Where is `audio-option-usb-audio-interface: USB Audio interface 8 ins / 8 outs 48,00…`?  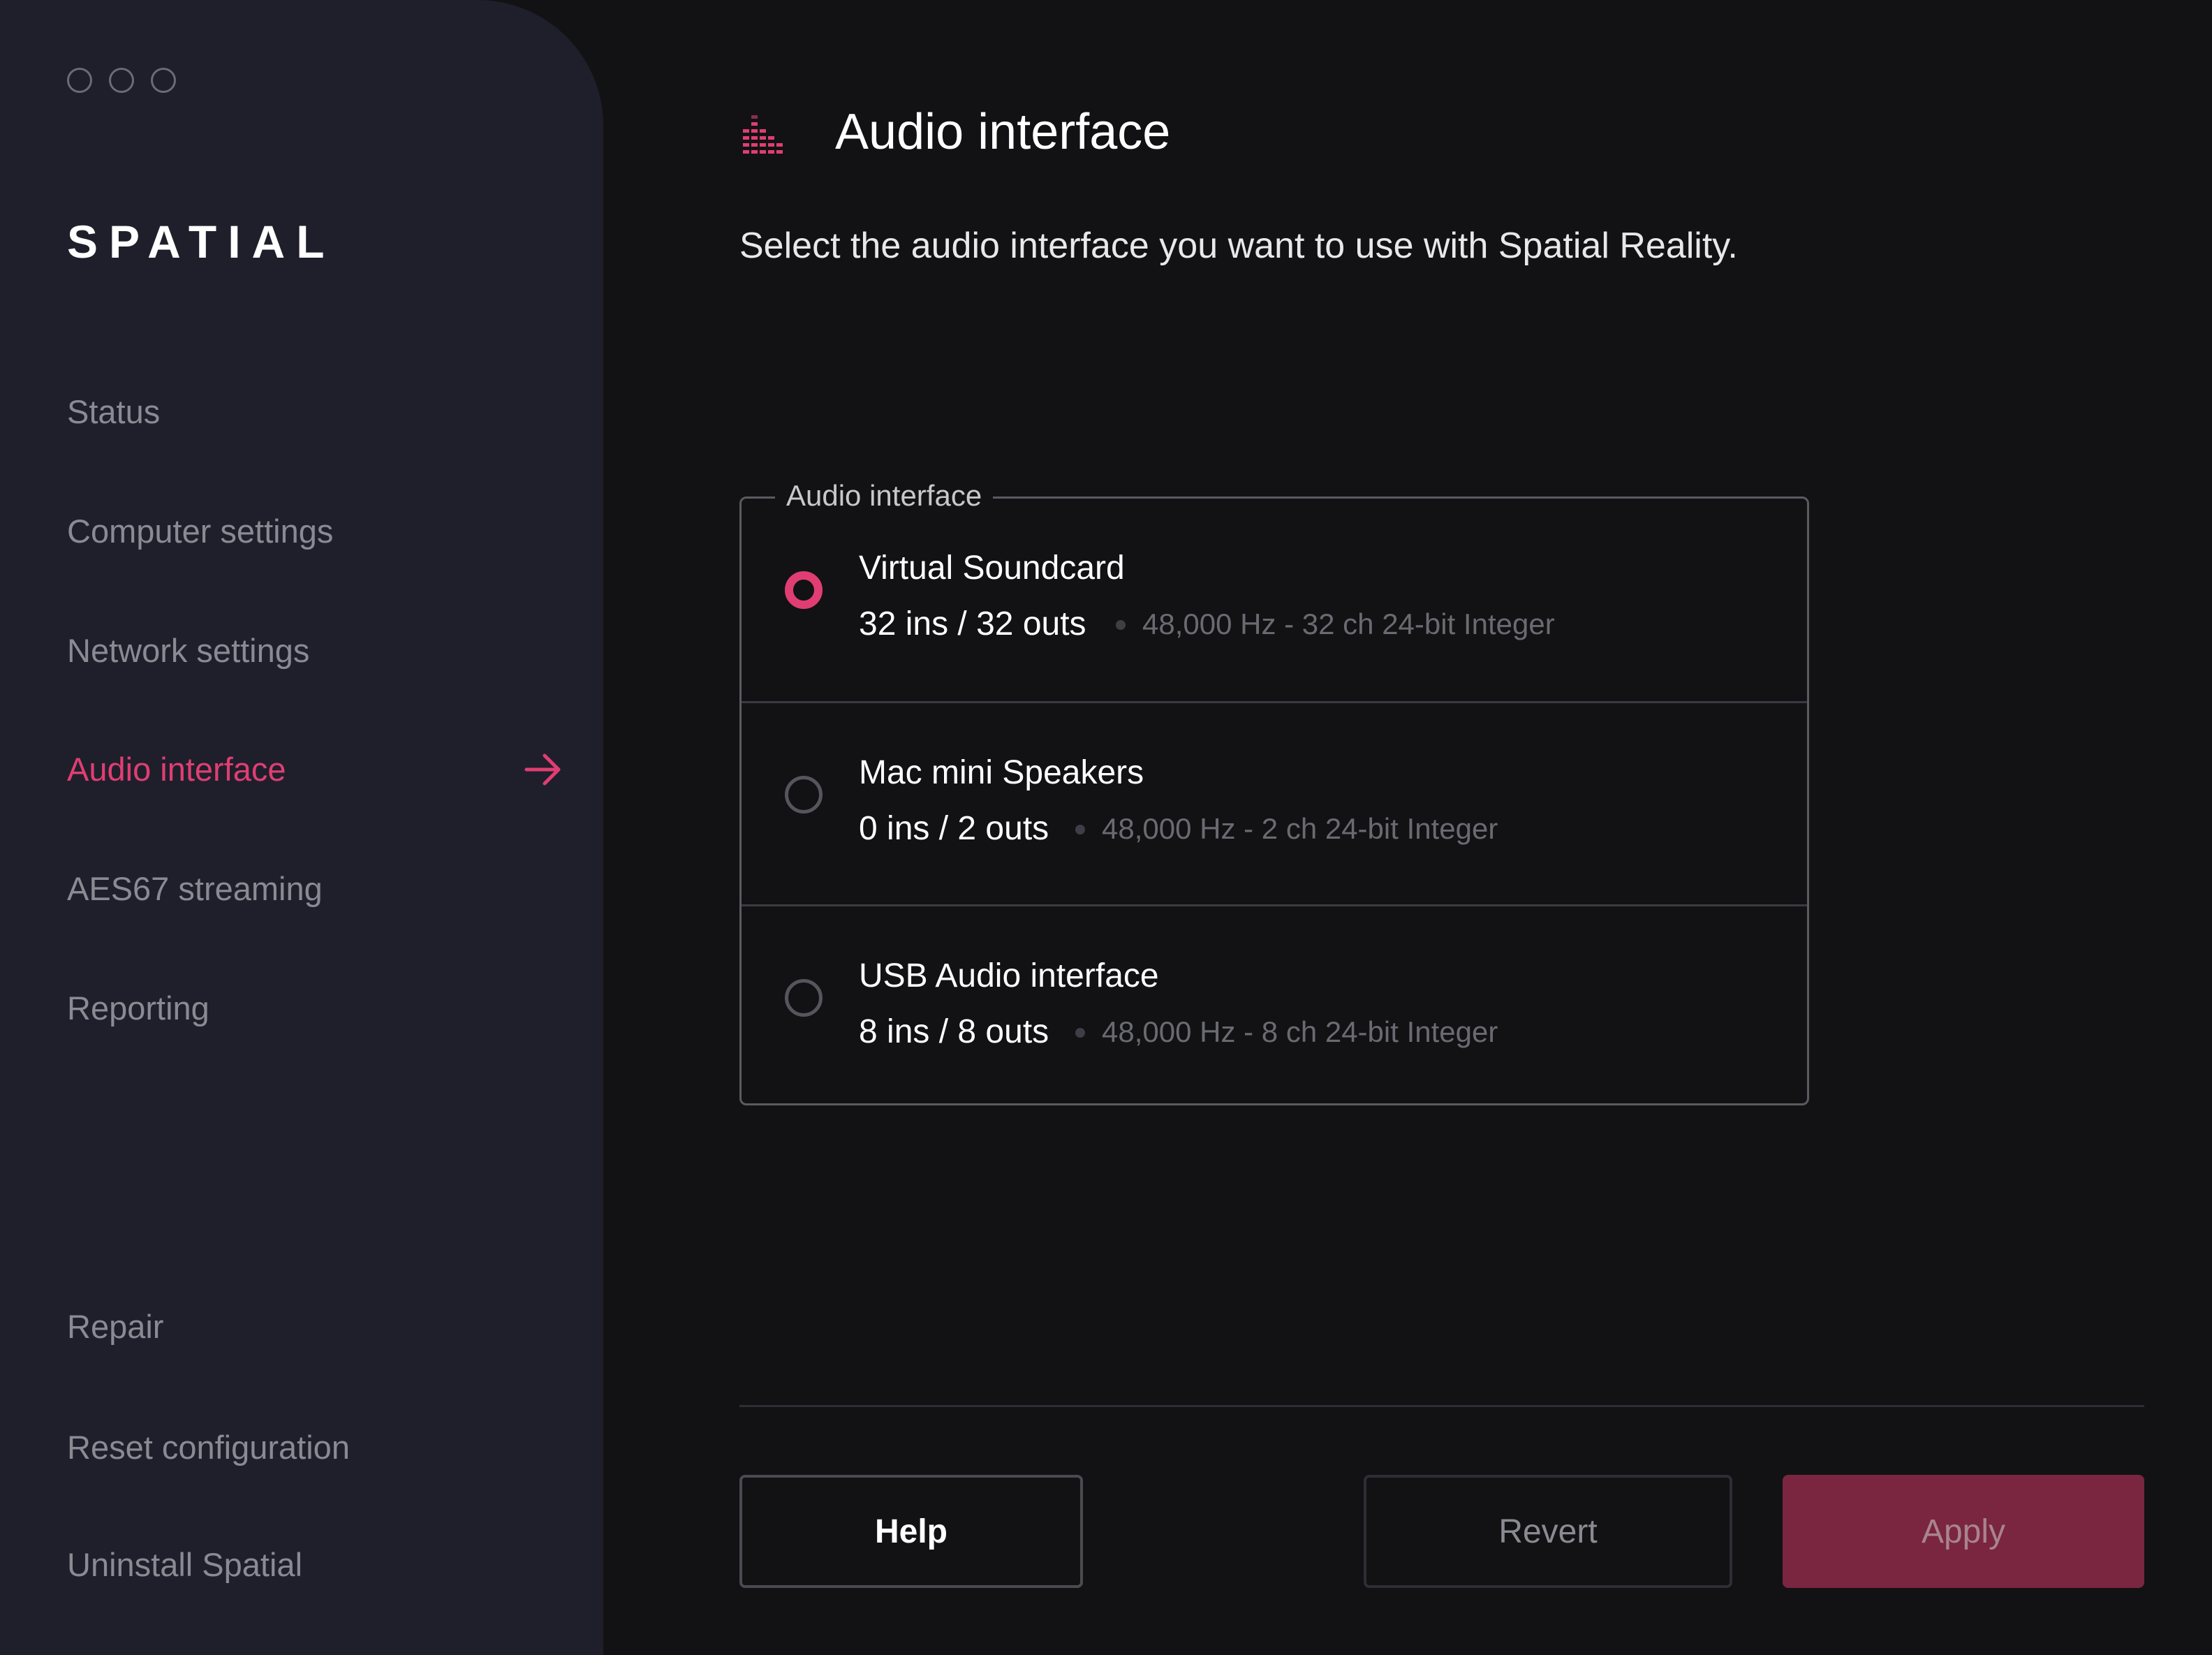 audio-option-usb-audio-interface: USB Audio interface 8 ins / 8 outs 48,00… is located at coordinates (1274, 1006).